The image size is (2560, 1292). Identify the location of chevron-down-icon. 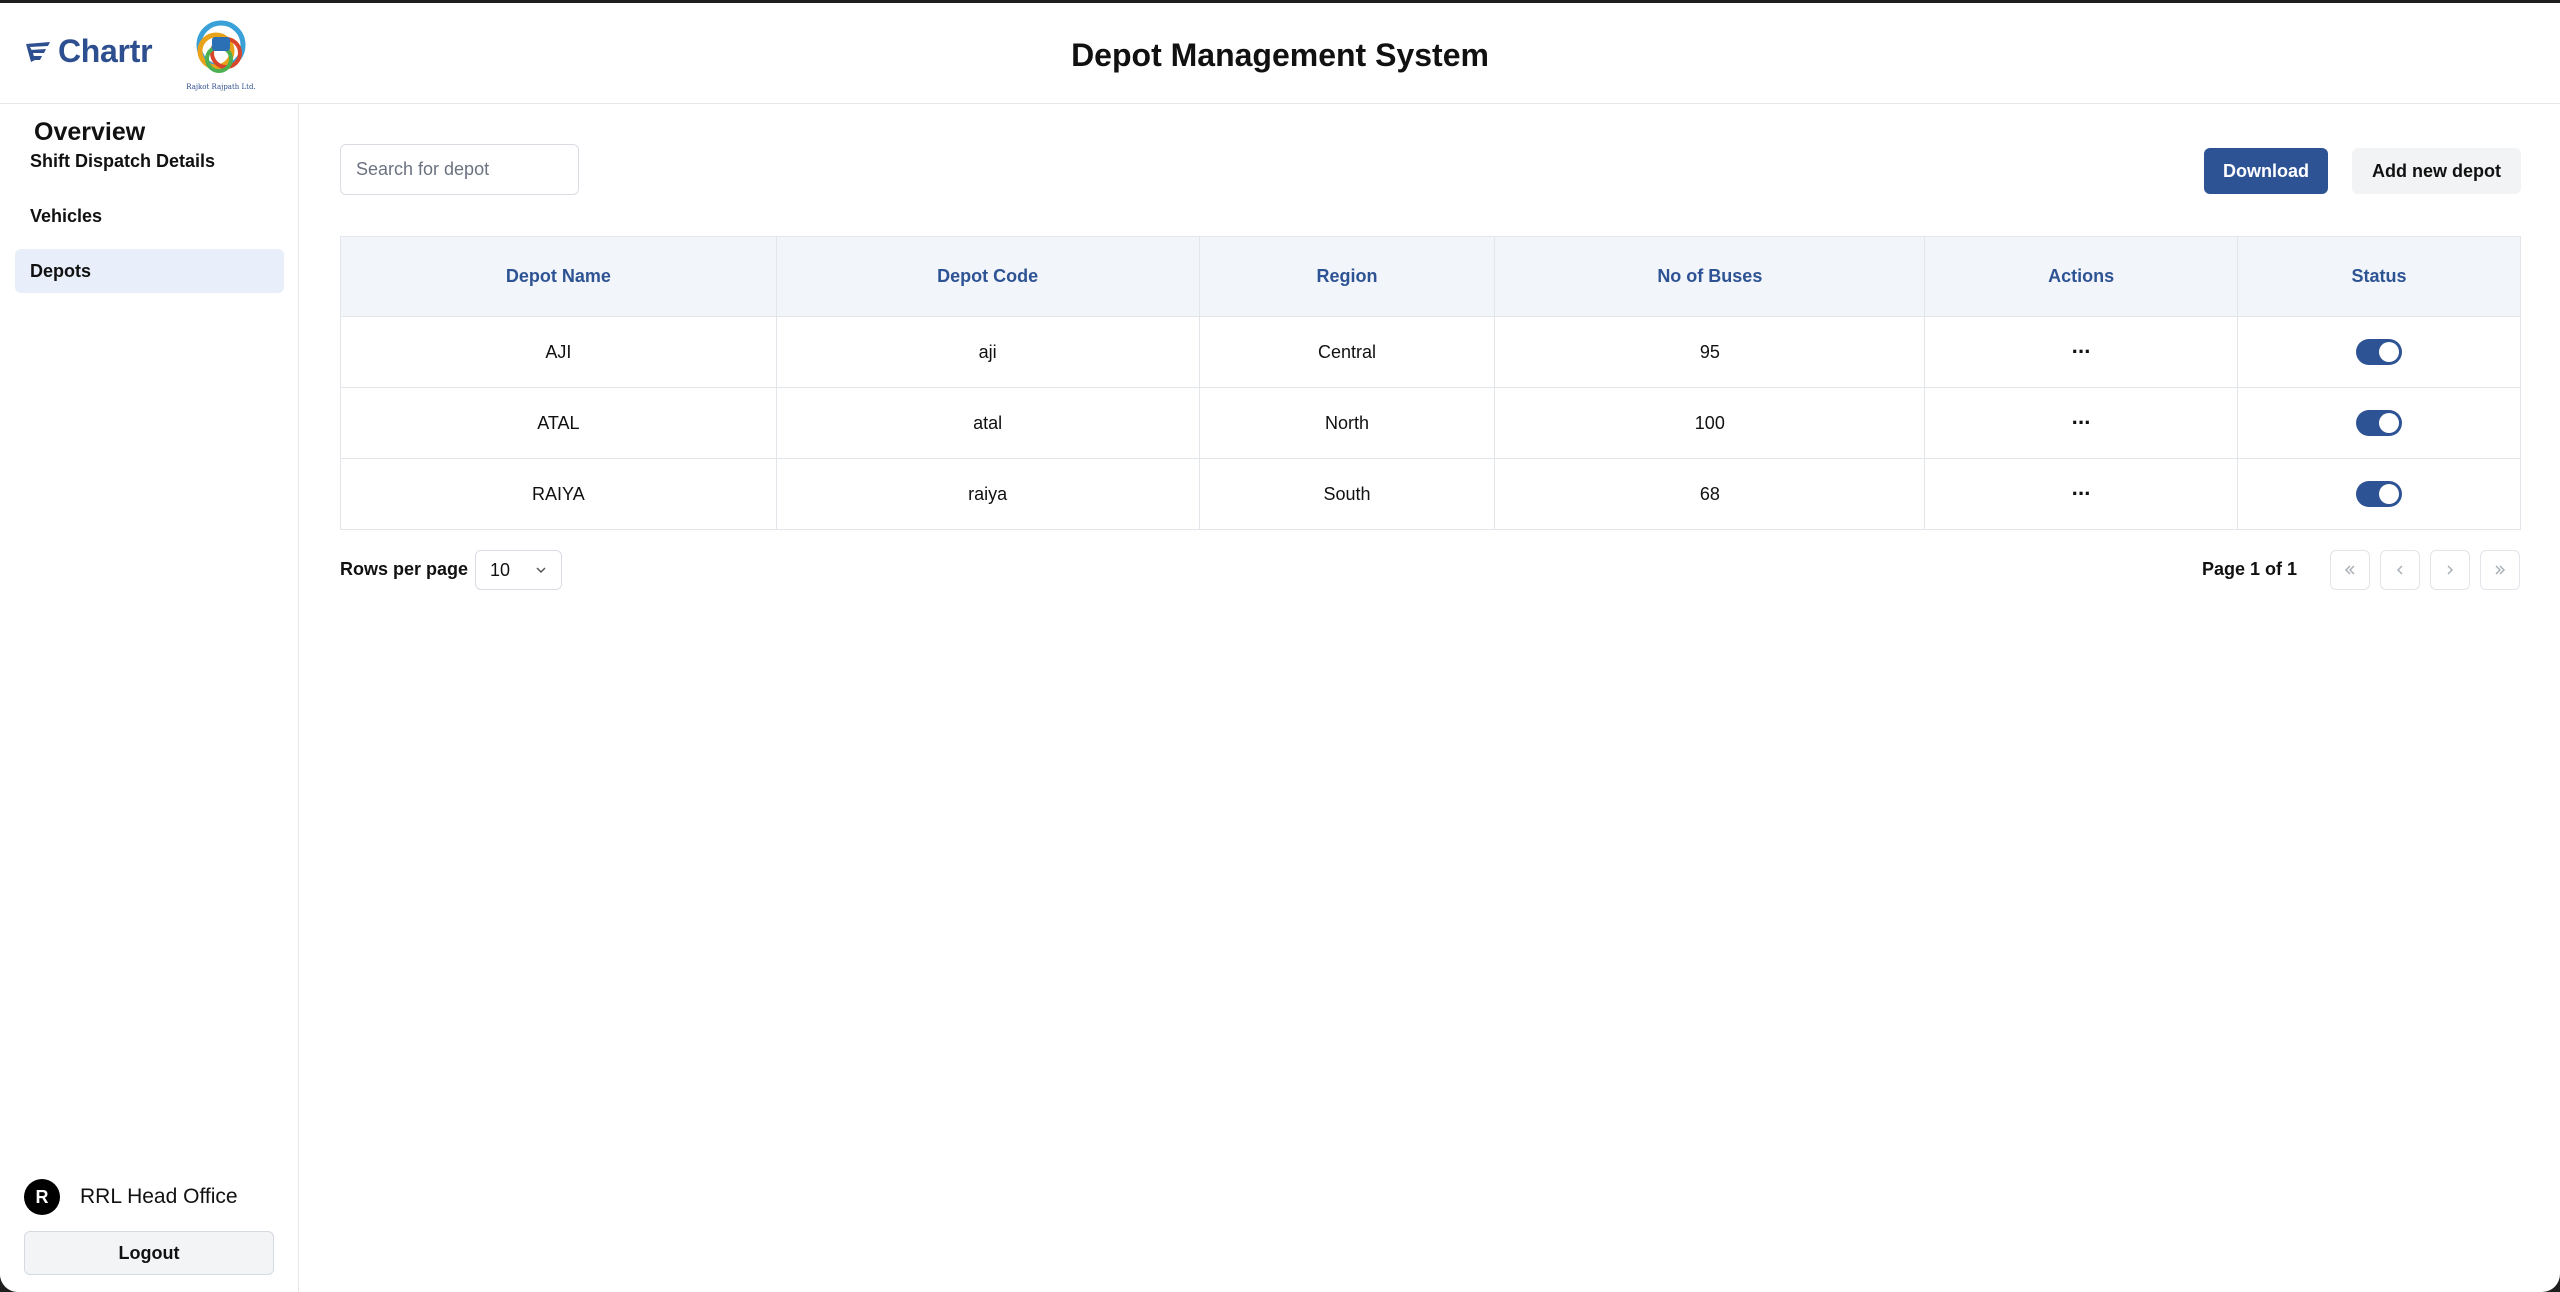
(541, 570).